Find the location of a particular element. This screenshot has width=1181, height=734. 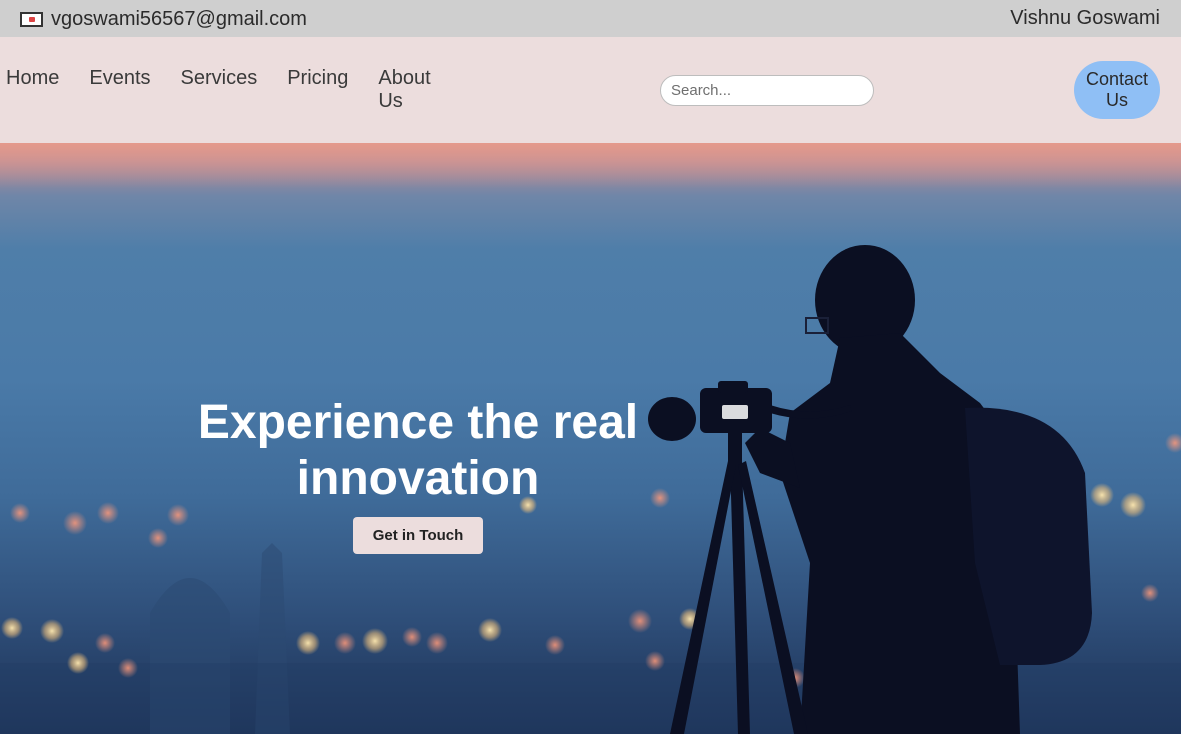

nav-item-about-us: About Us is located at coordinates (408, 90).